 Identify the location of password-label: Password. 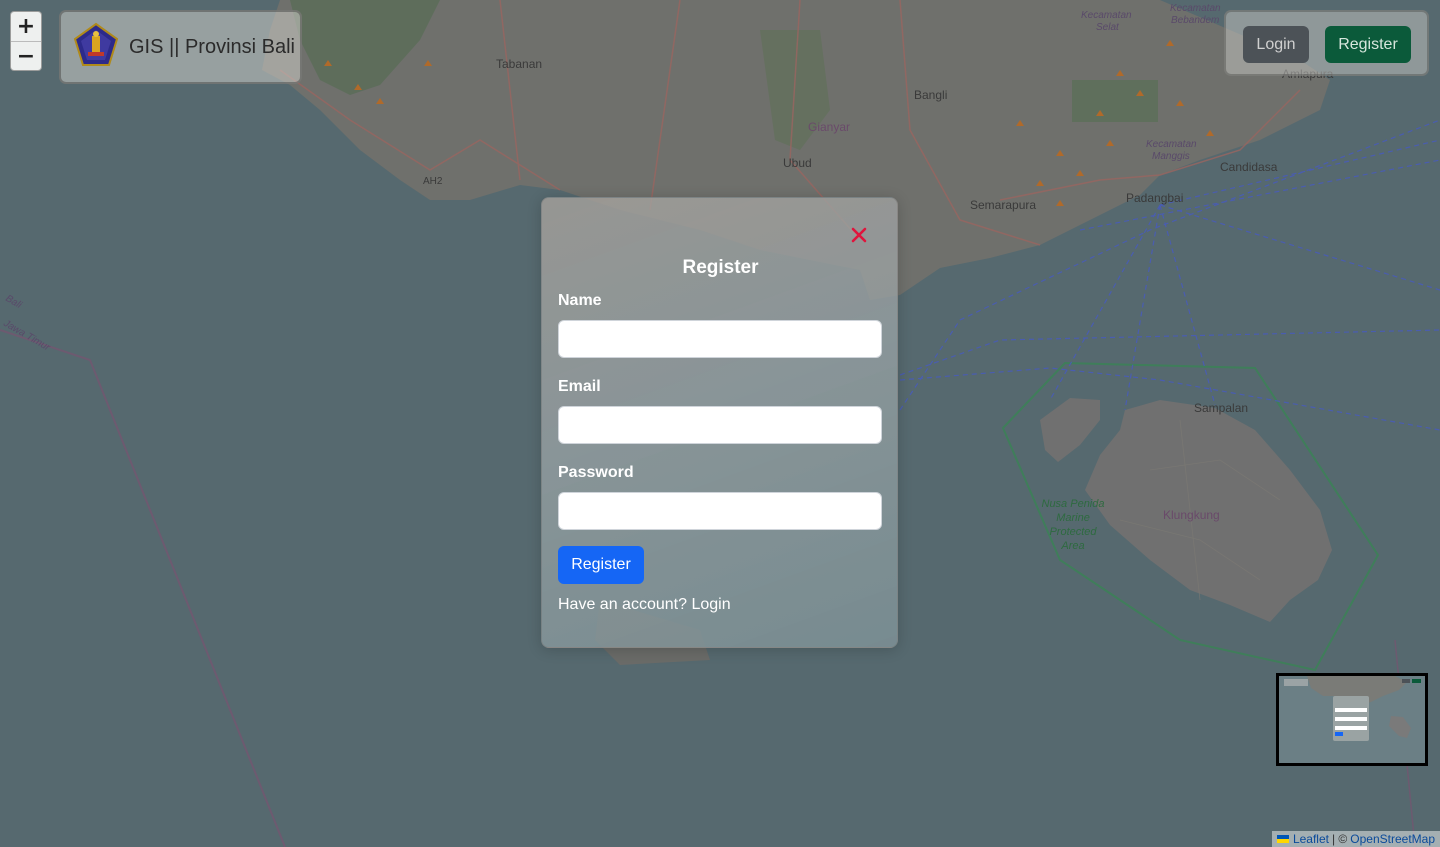
(596, 472).